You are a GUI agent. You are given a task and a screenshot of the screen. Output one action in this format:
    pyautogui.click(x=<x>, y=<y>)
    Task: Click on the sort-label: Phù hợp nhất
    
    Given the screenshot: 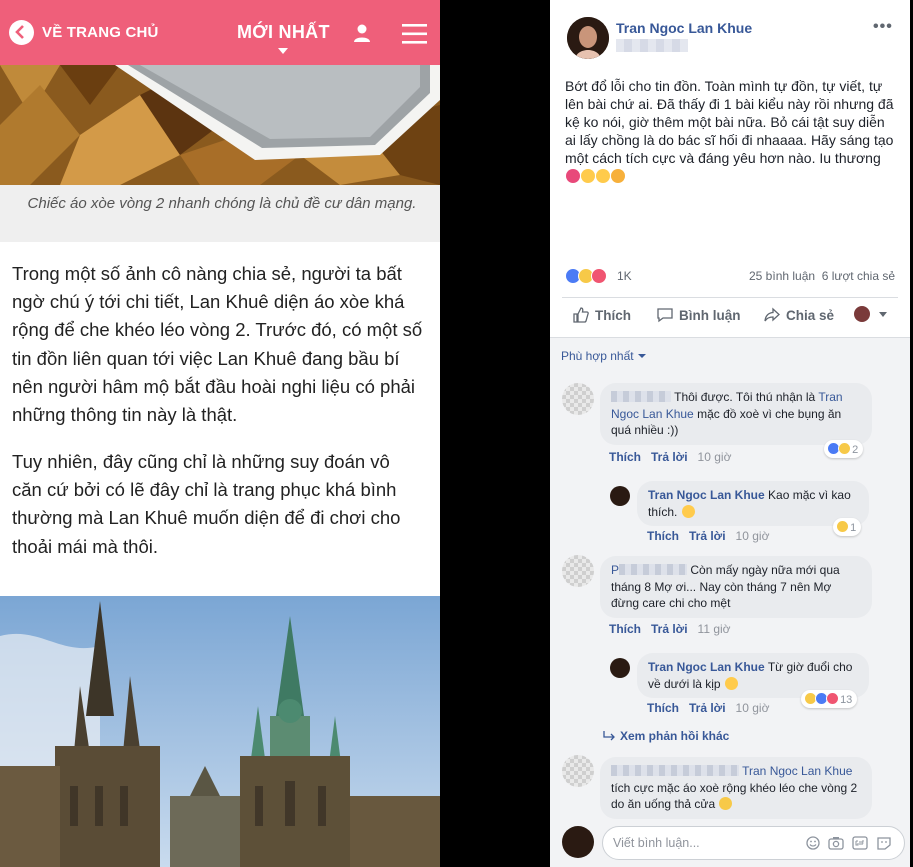 What is the action you would take?
    pyautogui.click(x=597, y=356)
    